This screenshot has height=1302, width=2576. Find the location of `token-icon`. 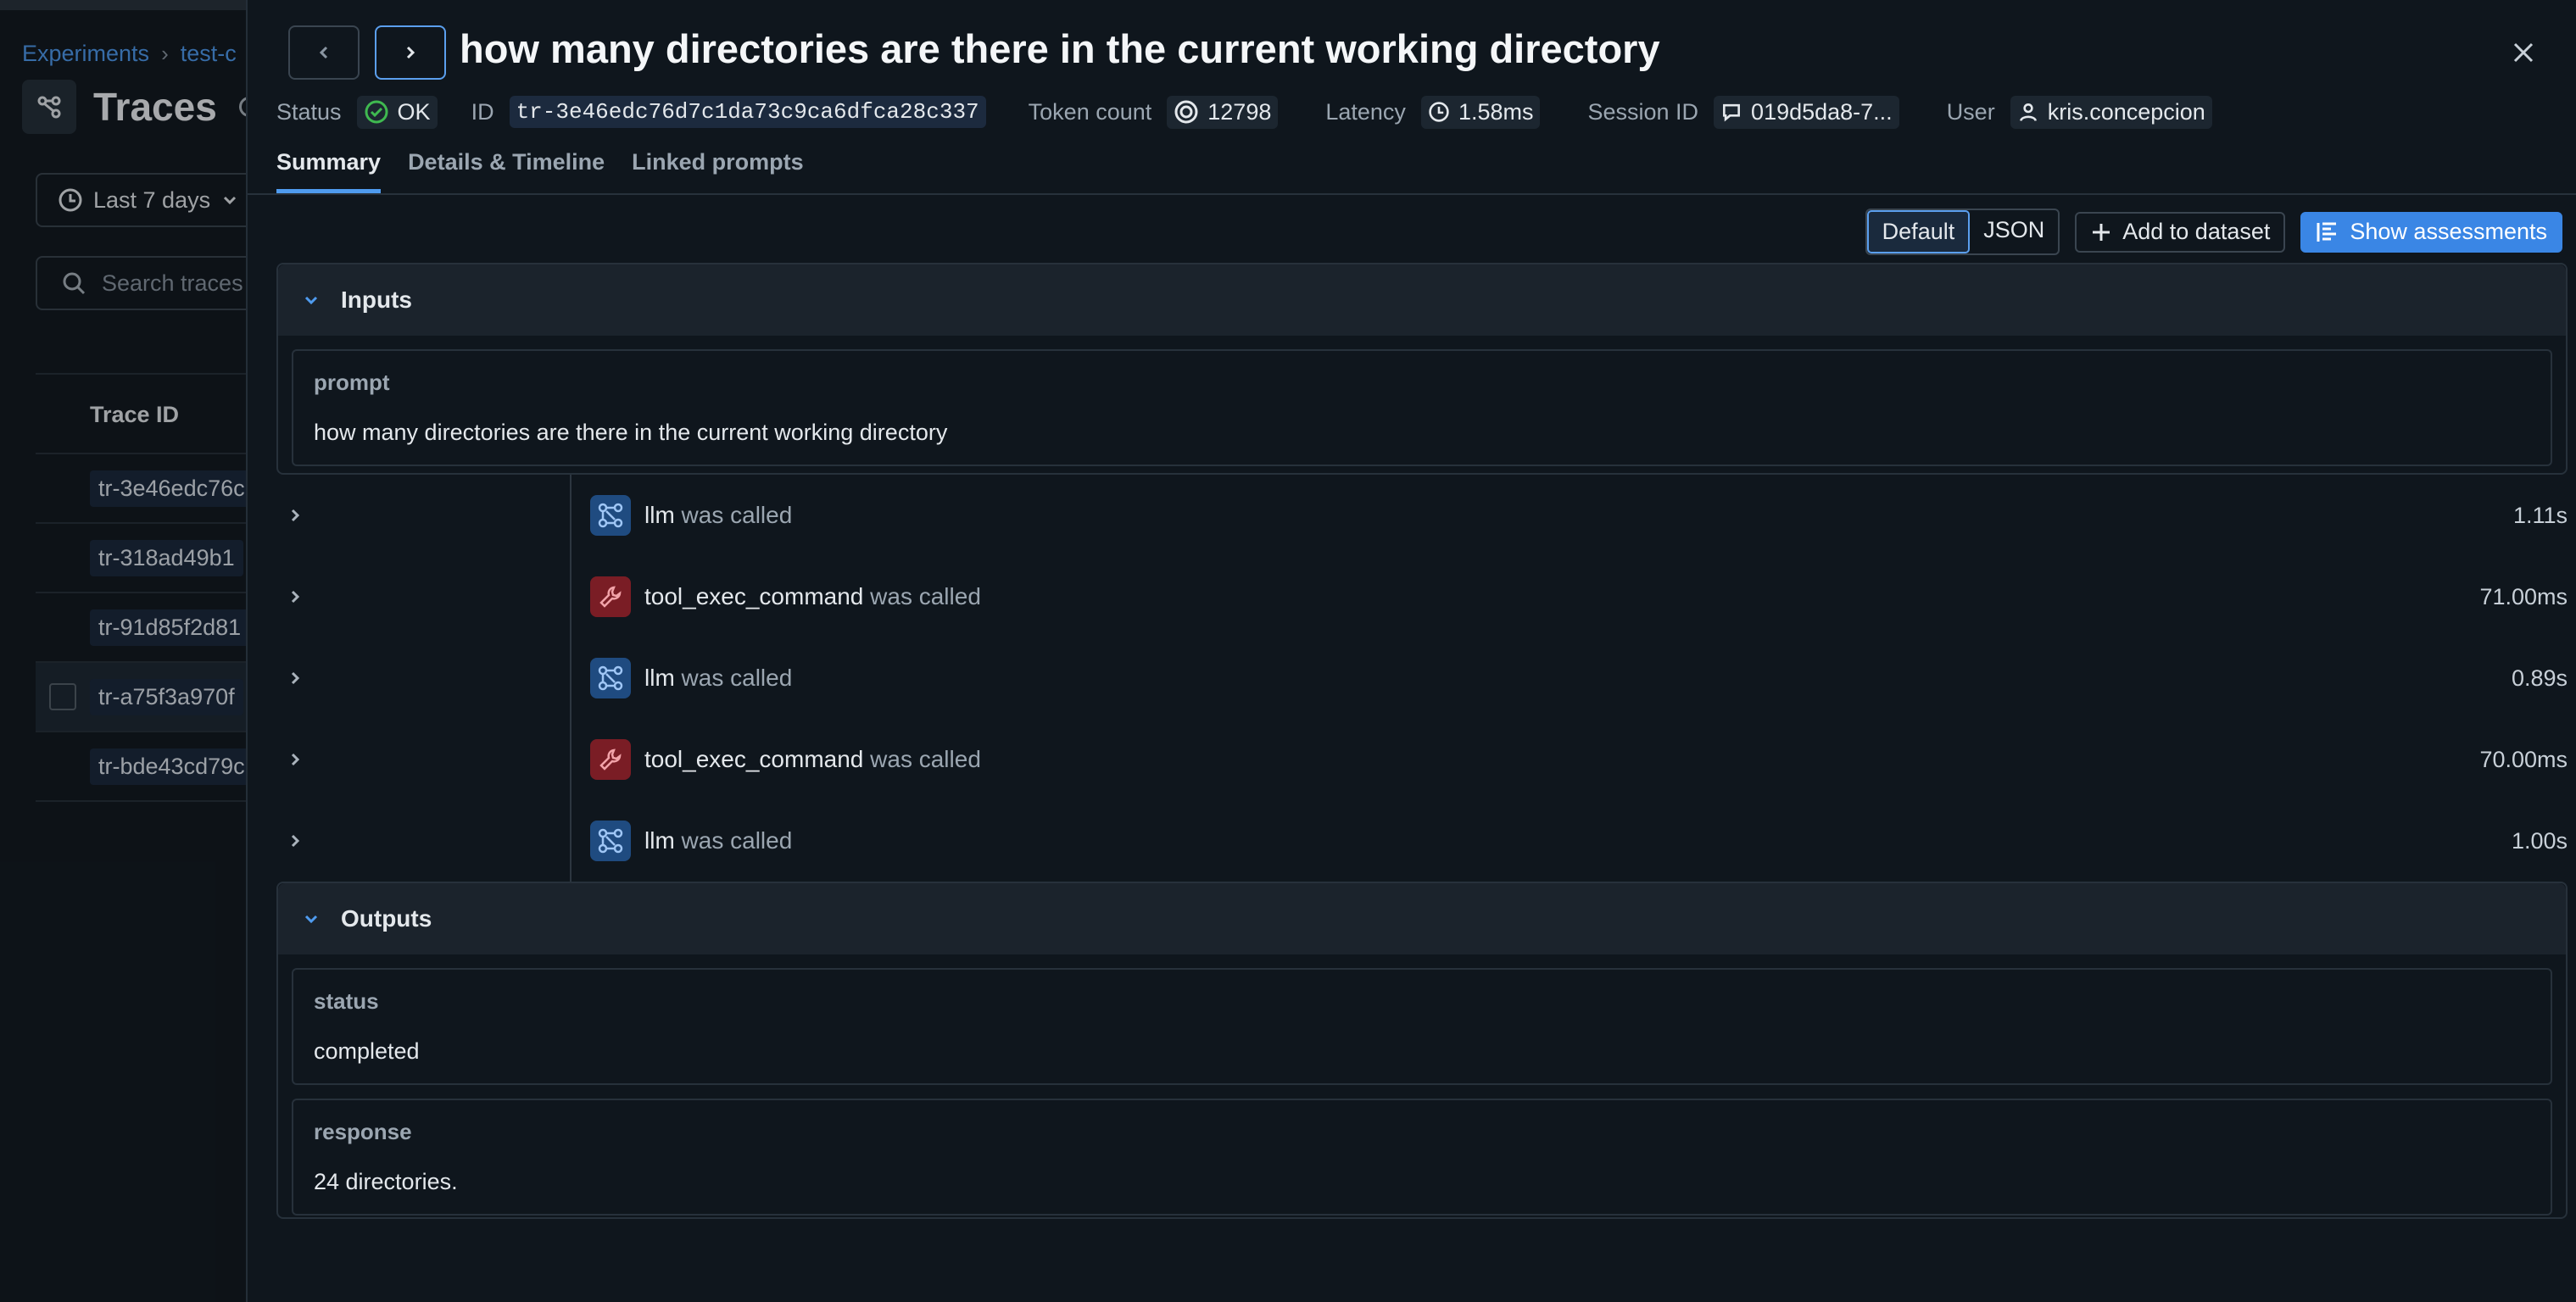

token-icon is located at coordinates (1186, 112).